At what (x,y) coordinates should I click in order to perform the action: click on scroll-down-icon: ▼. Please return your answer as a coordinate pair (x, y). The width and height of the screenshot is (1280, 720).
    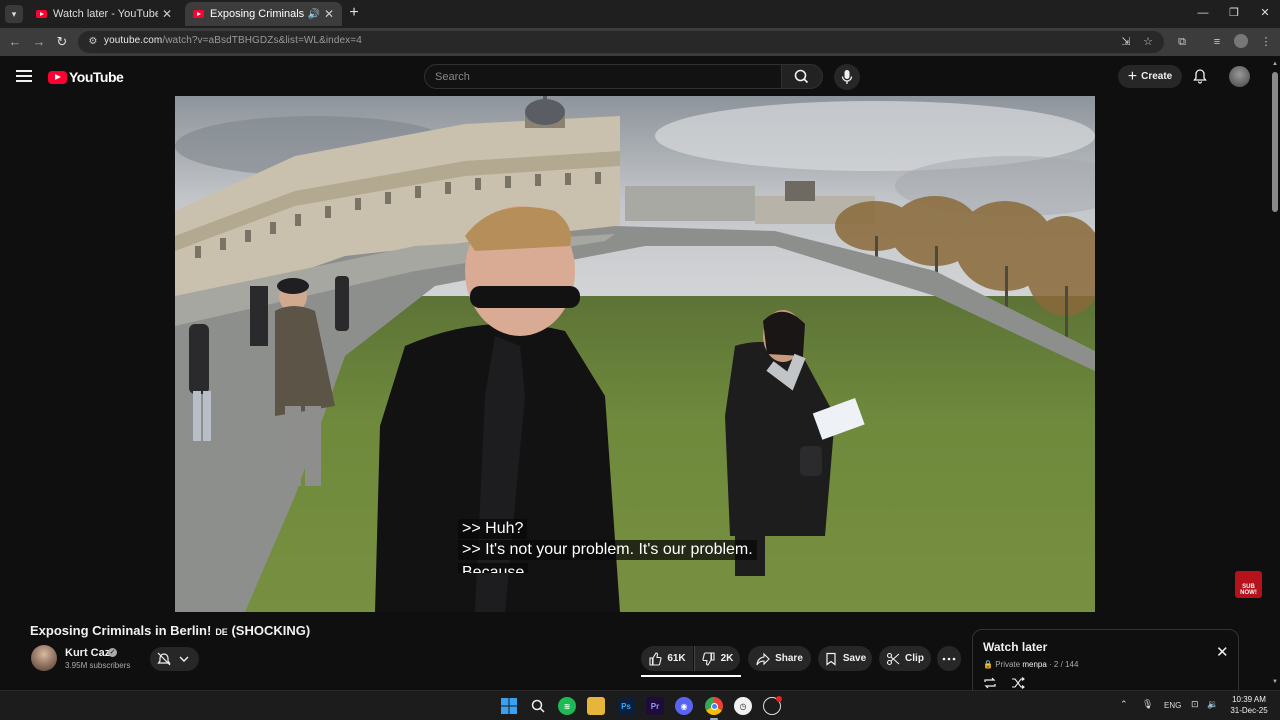
    Looking at the image, I should click on (1275, 682).